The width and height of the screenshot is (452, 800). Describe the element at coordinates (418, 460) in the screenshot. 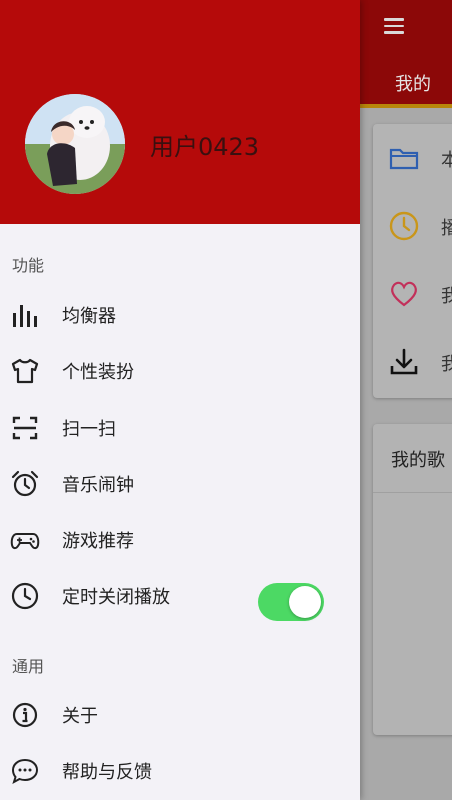

I see `playlist-card-title: 我的歌` at that location.